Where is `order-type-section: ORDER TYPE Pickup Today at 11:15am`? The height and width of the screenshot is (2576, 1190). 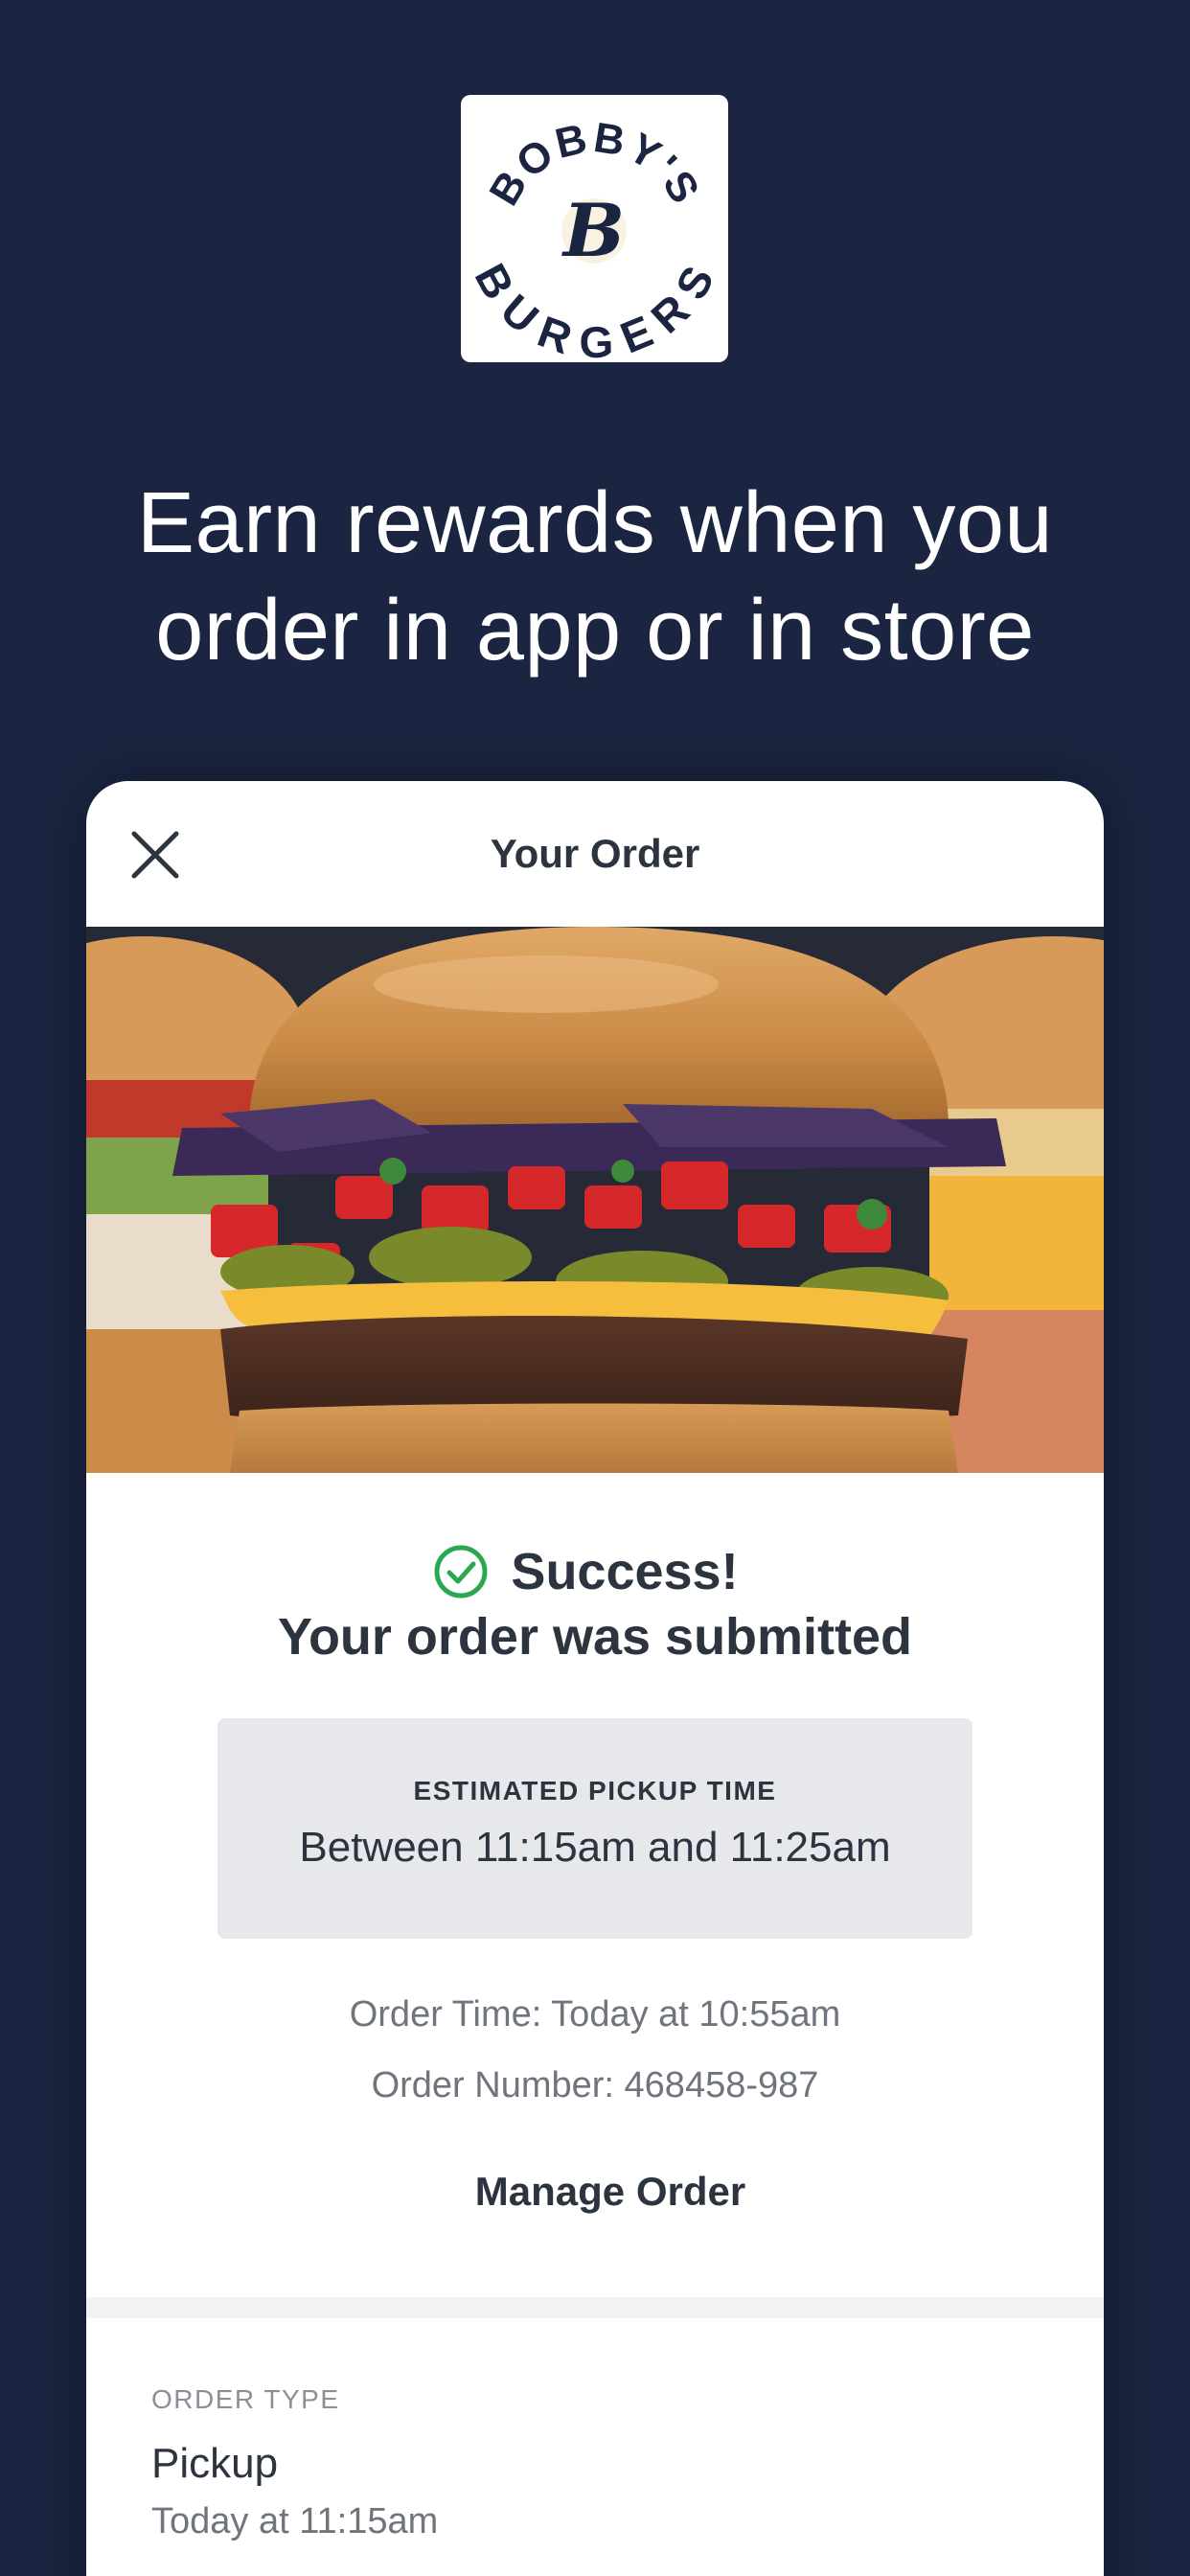
order-type-section: ORDER TYPE Pickup Today at 11:15am is located at coordinates (295, 2463).